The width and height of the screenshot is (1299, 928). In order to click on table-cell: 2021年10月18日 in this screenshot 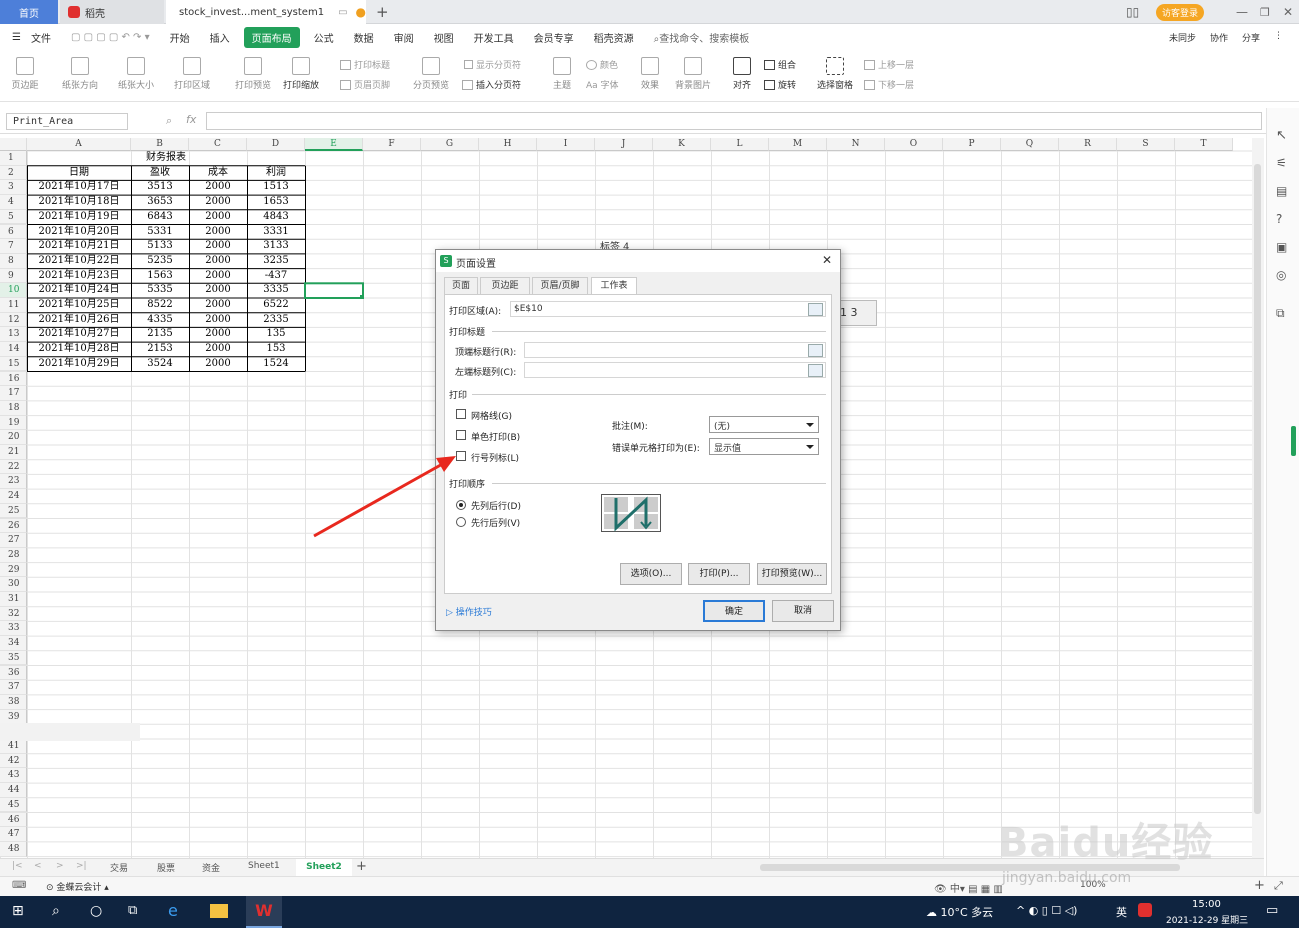, I will do `click(79, 202)`.